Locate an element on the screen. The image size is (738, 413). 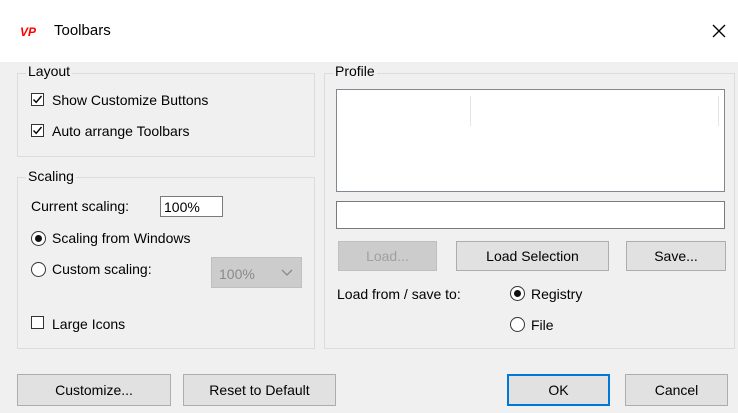
layout-group-label: Layout is located at coordinates (49, 71).